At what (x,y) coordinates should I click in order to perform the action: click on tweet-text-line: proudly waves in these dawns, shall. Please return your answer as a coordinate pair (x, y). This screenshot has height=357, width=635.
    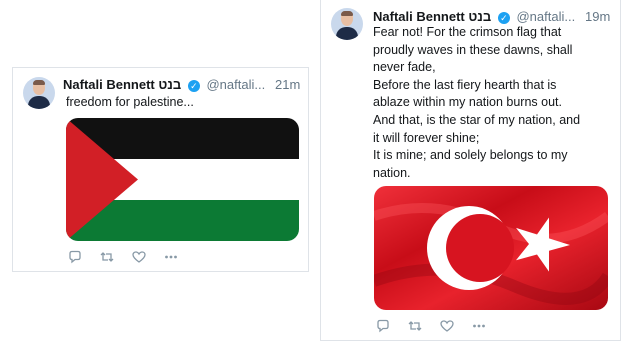
    Looking at the image, I should click on (473, 49).